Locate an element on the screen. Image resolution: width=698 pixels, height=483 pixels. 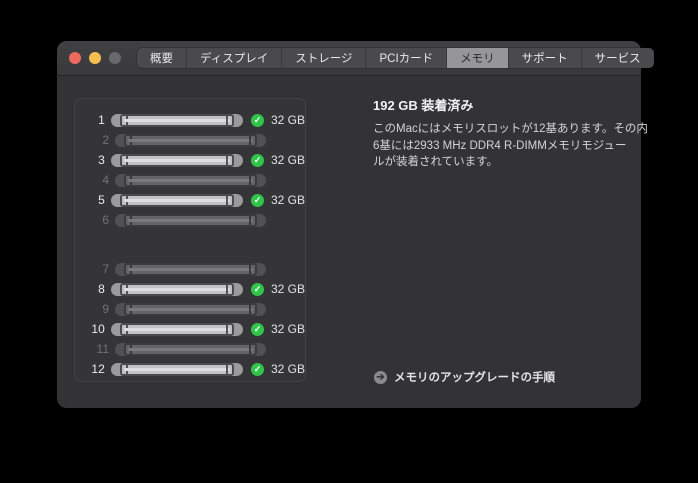
tab-5-サポート: サポート is located at coordinates (545, 58).